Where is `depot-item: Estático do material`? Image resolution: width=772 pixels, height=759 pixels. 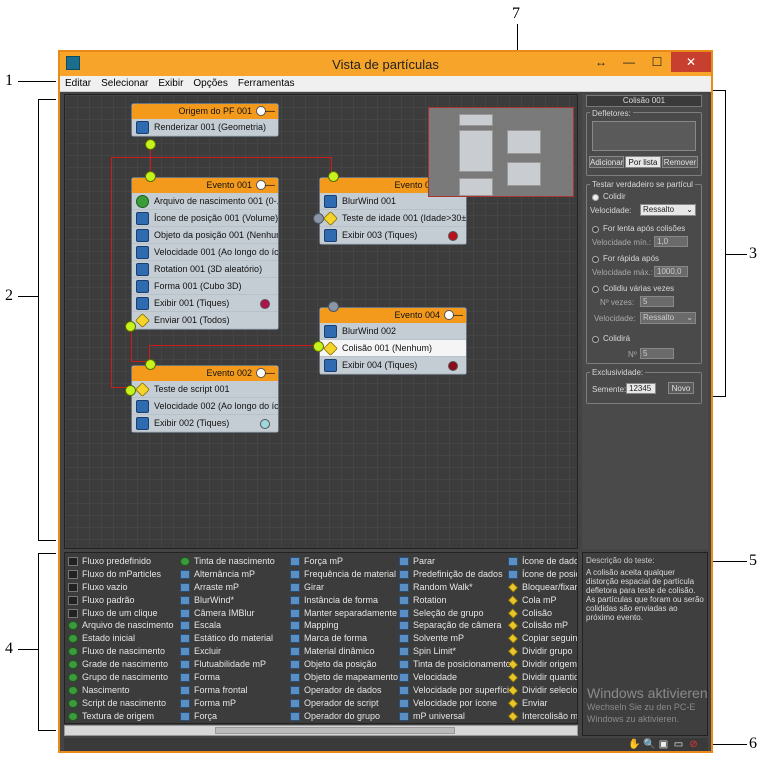 depot-item: Estático do material is located at coordinates (227, 638).